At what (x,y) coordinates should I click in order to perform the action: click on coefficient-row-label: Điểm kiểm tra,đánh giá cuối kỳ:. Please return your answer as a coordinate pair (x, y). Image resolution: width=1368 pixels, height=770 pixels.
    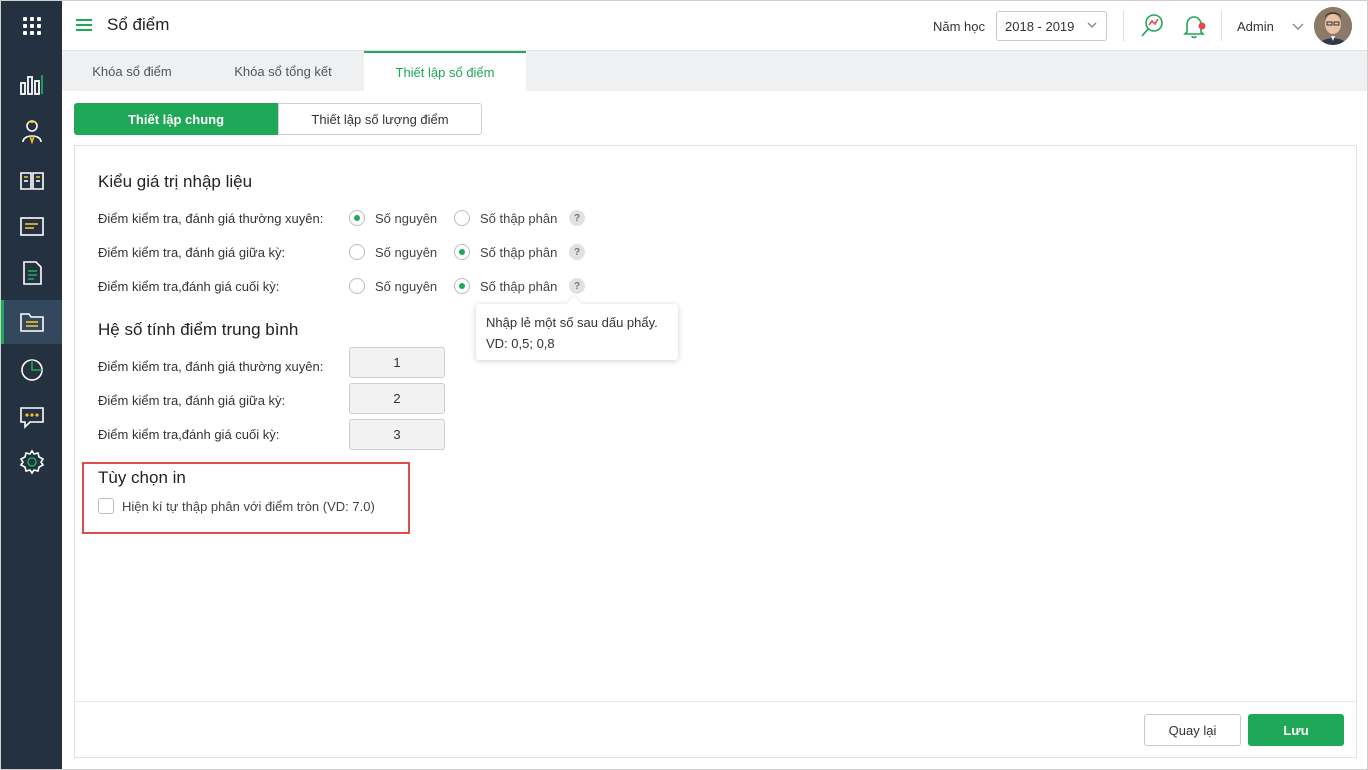
    Looking at the image, I should click on (189, 434).